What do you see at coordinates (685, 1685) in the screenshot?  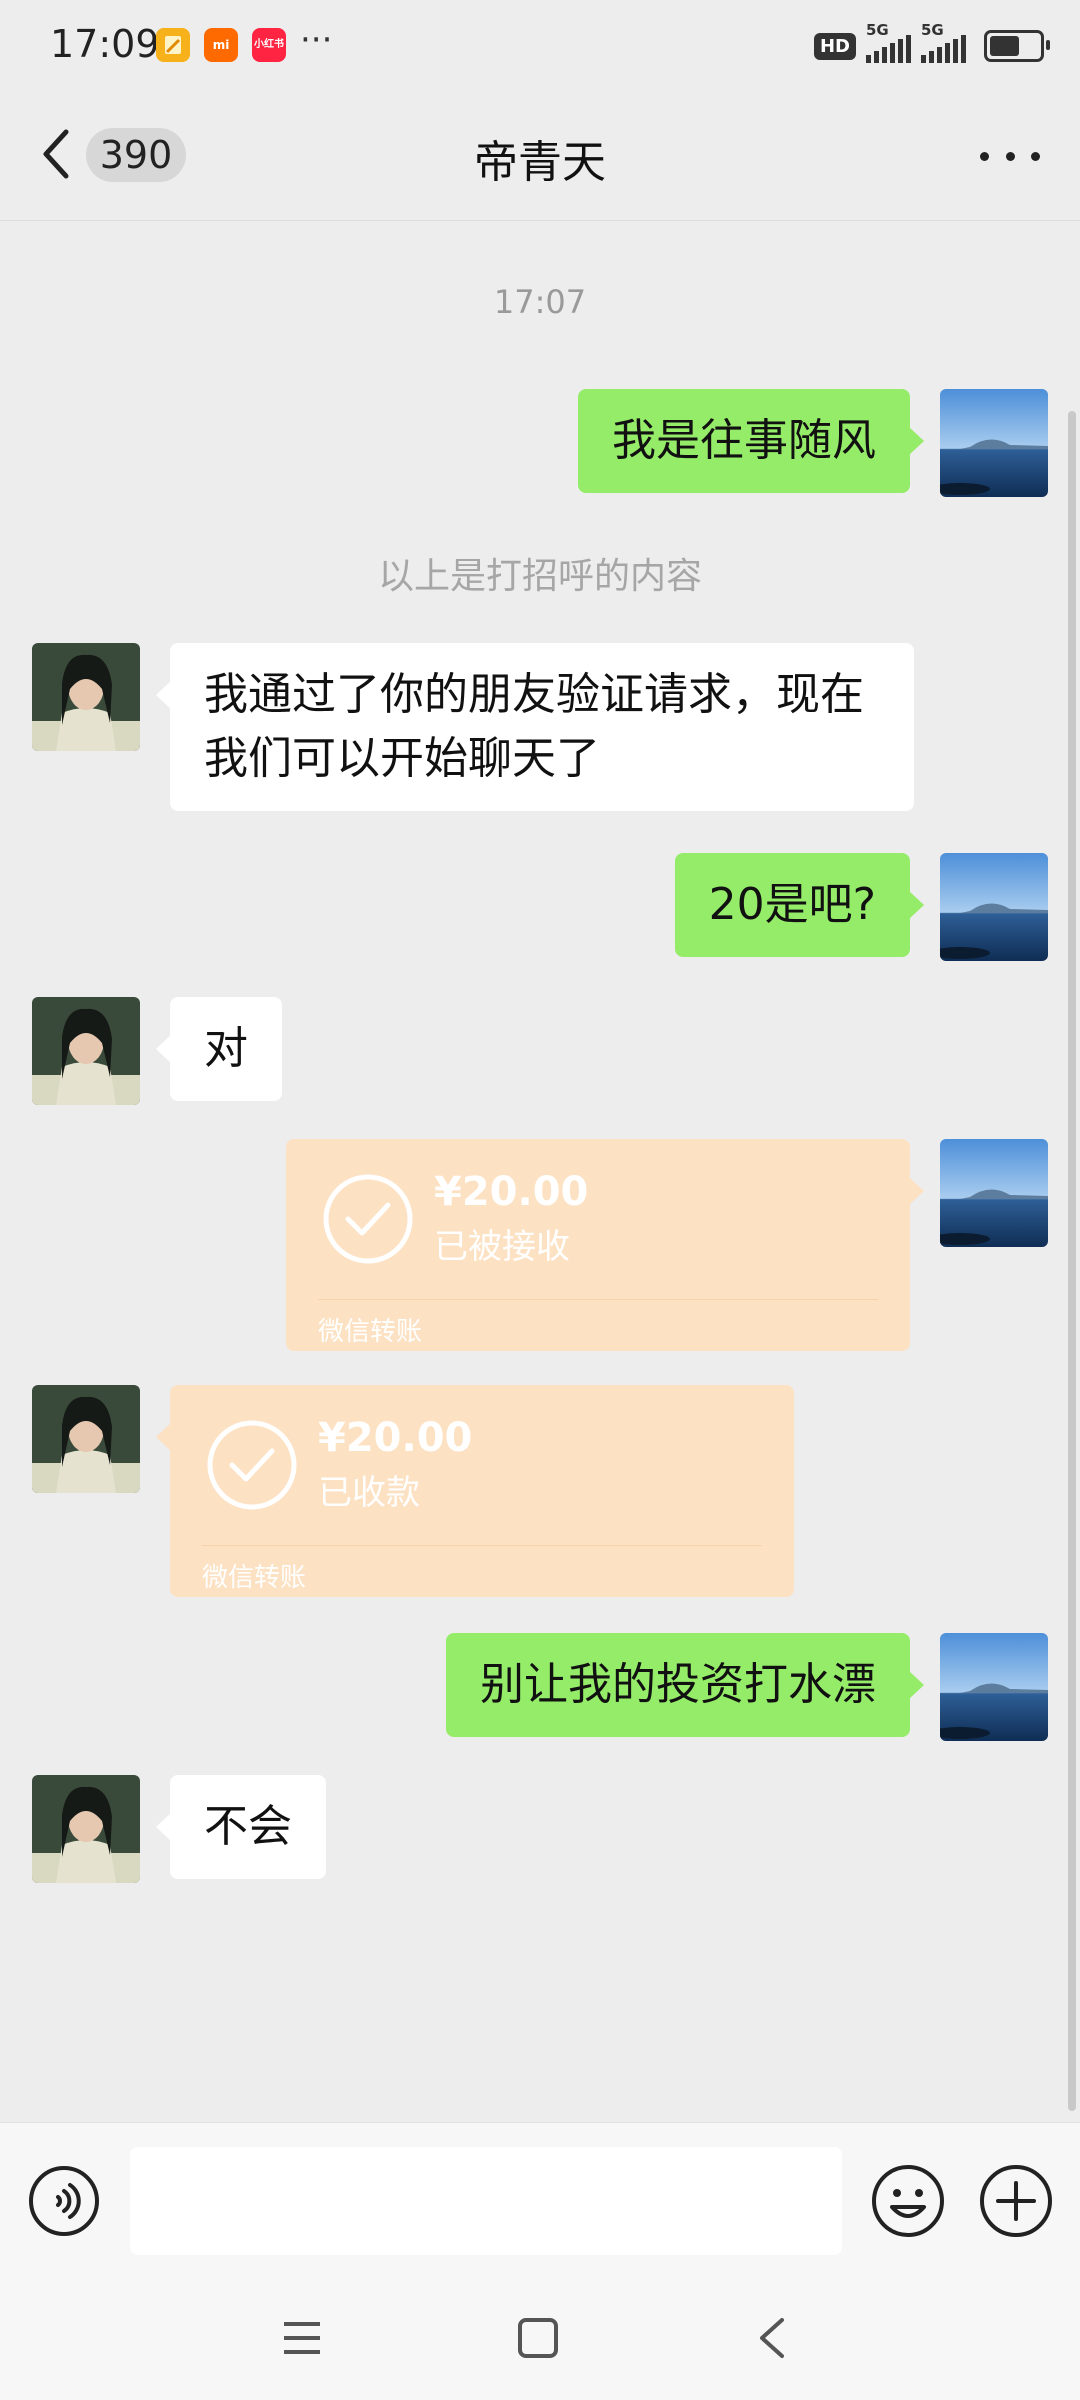 I see `message-bubble-sent: 别让我的投资打水漂` at bounding box center [685, 1685].